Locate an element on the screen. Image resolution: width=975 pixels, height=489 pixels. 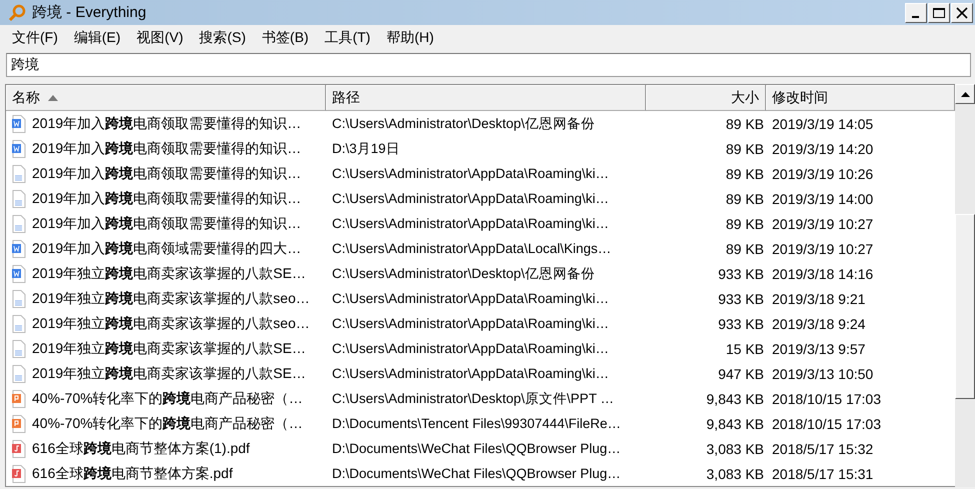
maximize-icon is located at coordinates (939, 12).